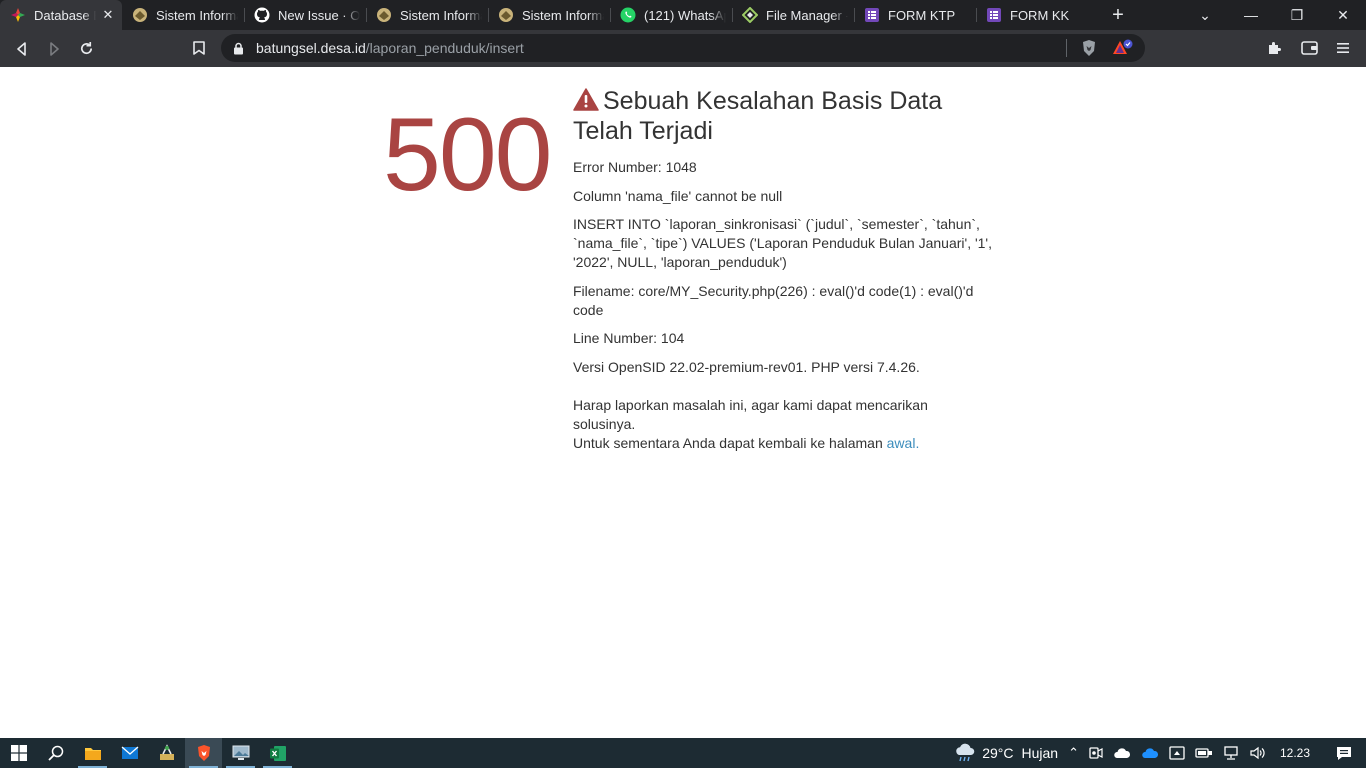 This screenshot has height=768, width=1366. Describe the element at coordinates (1006, 753) in the screenshot. I see `weather-widget: 29°C Hujan` at that location.